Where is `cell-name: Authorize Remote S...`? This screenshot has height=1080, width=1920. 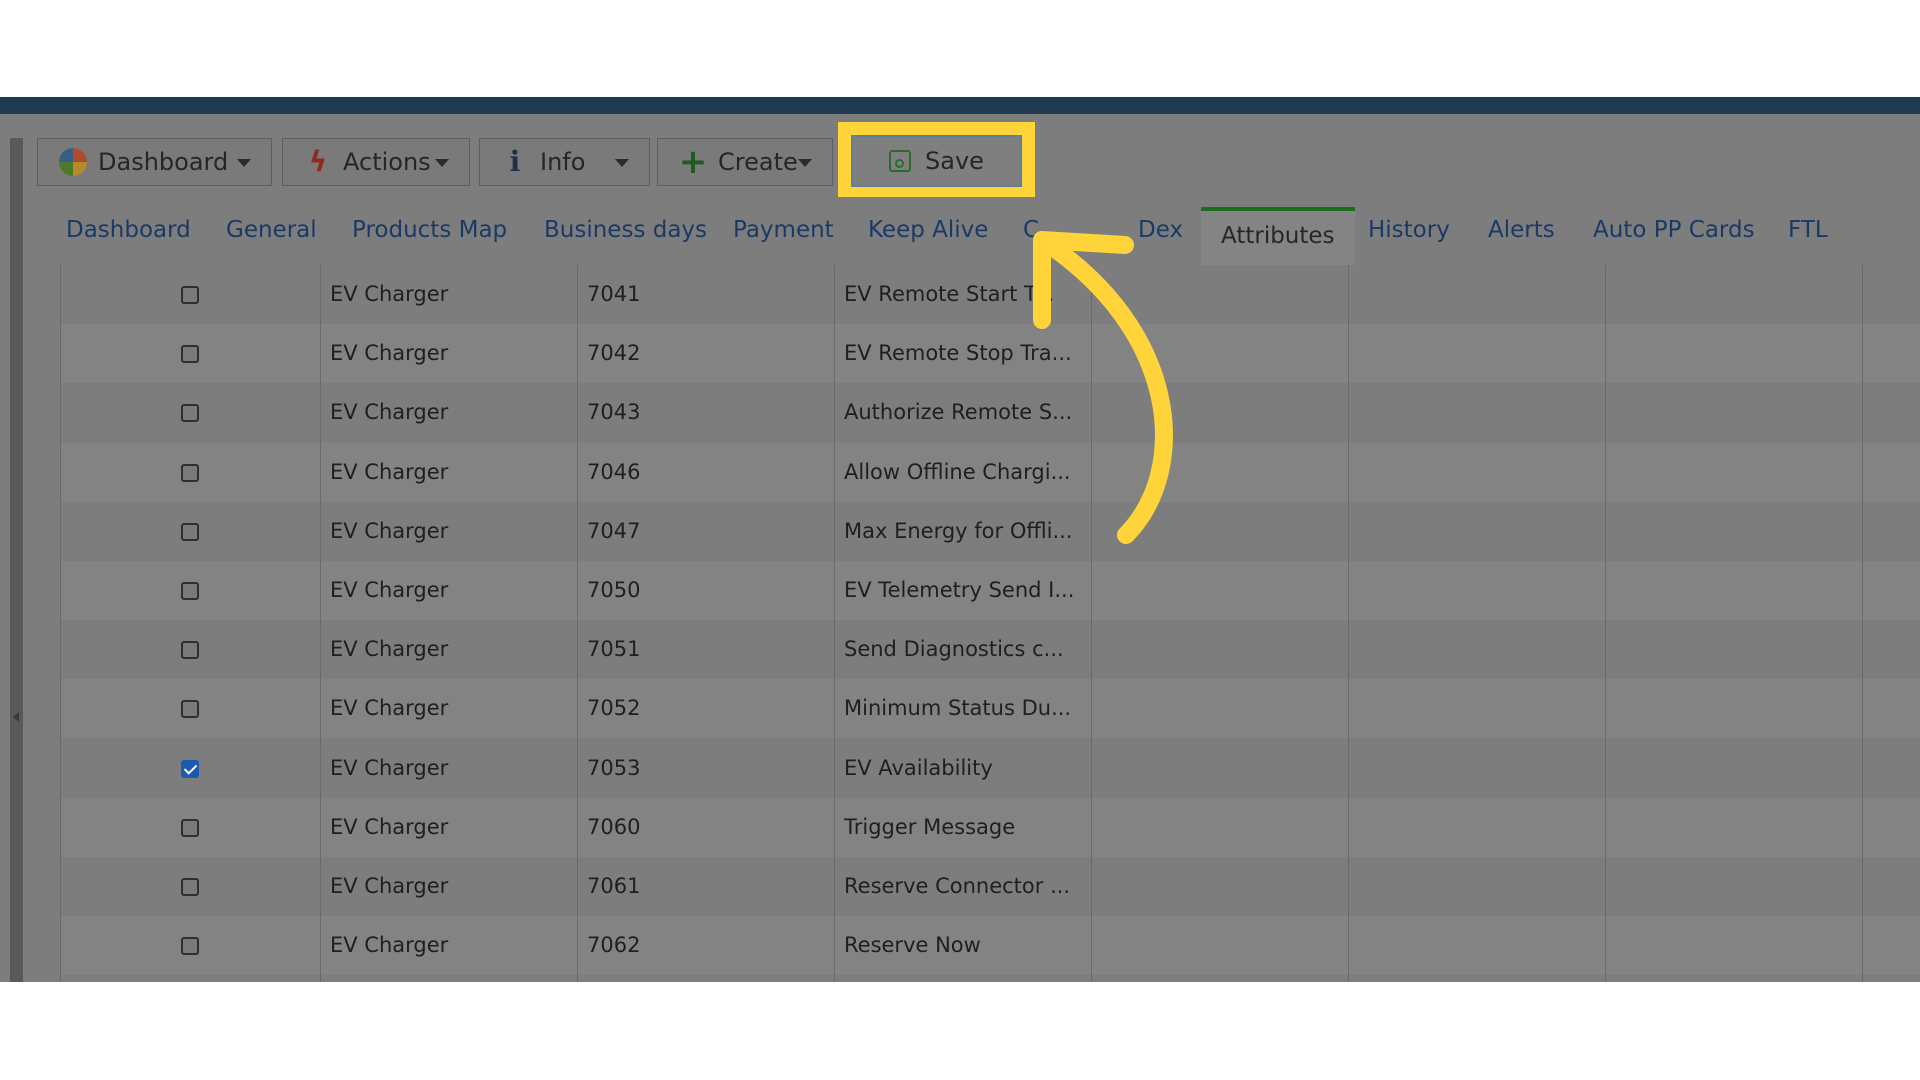 cell-name: Authorize Remote S... is located at coordinates (958, 412).